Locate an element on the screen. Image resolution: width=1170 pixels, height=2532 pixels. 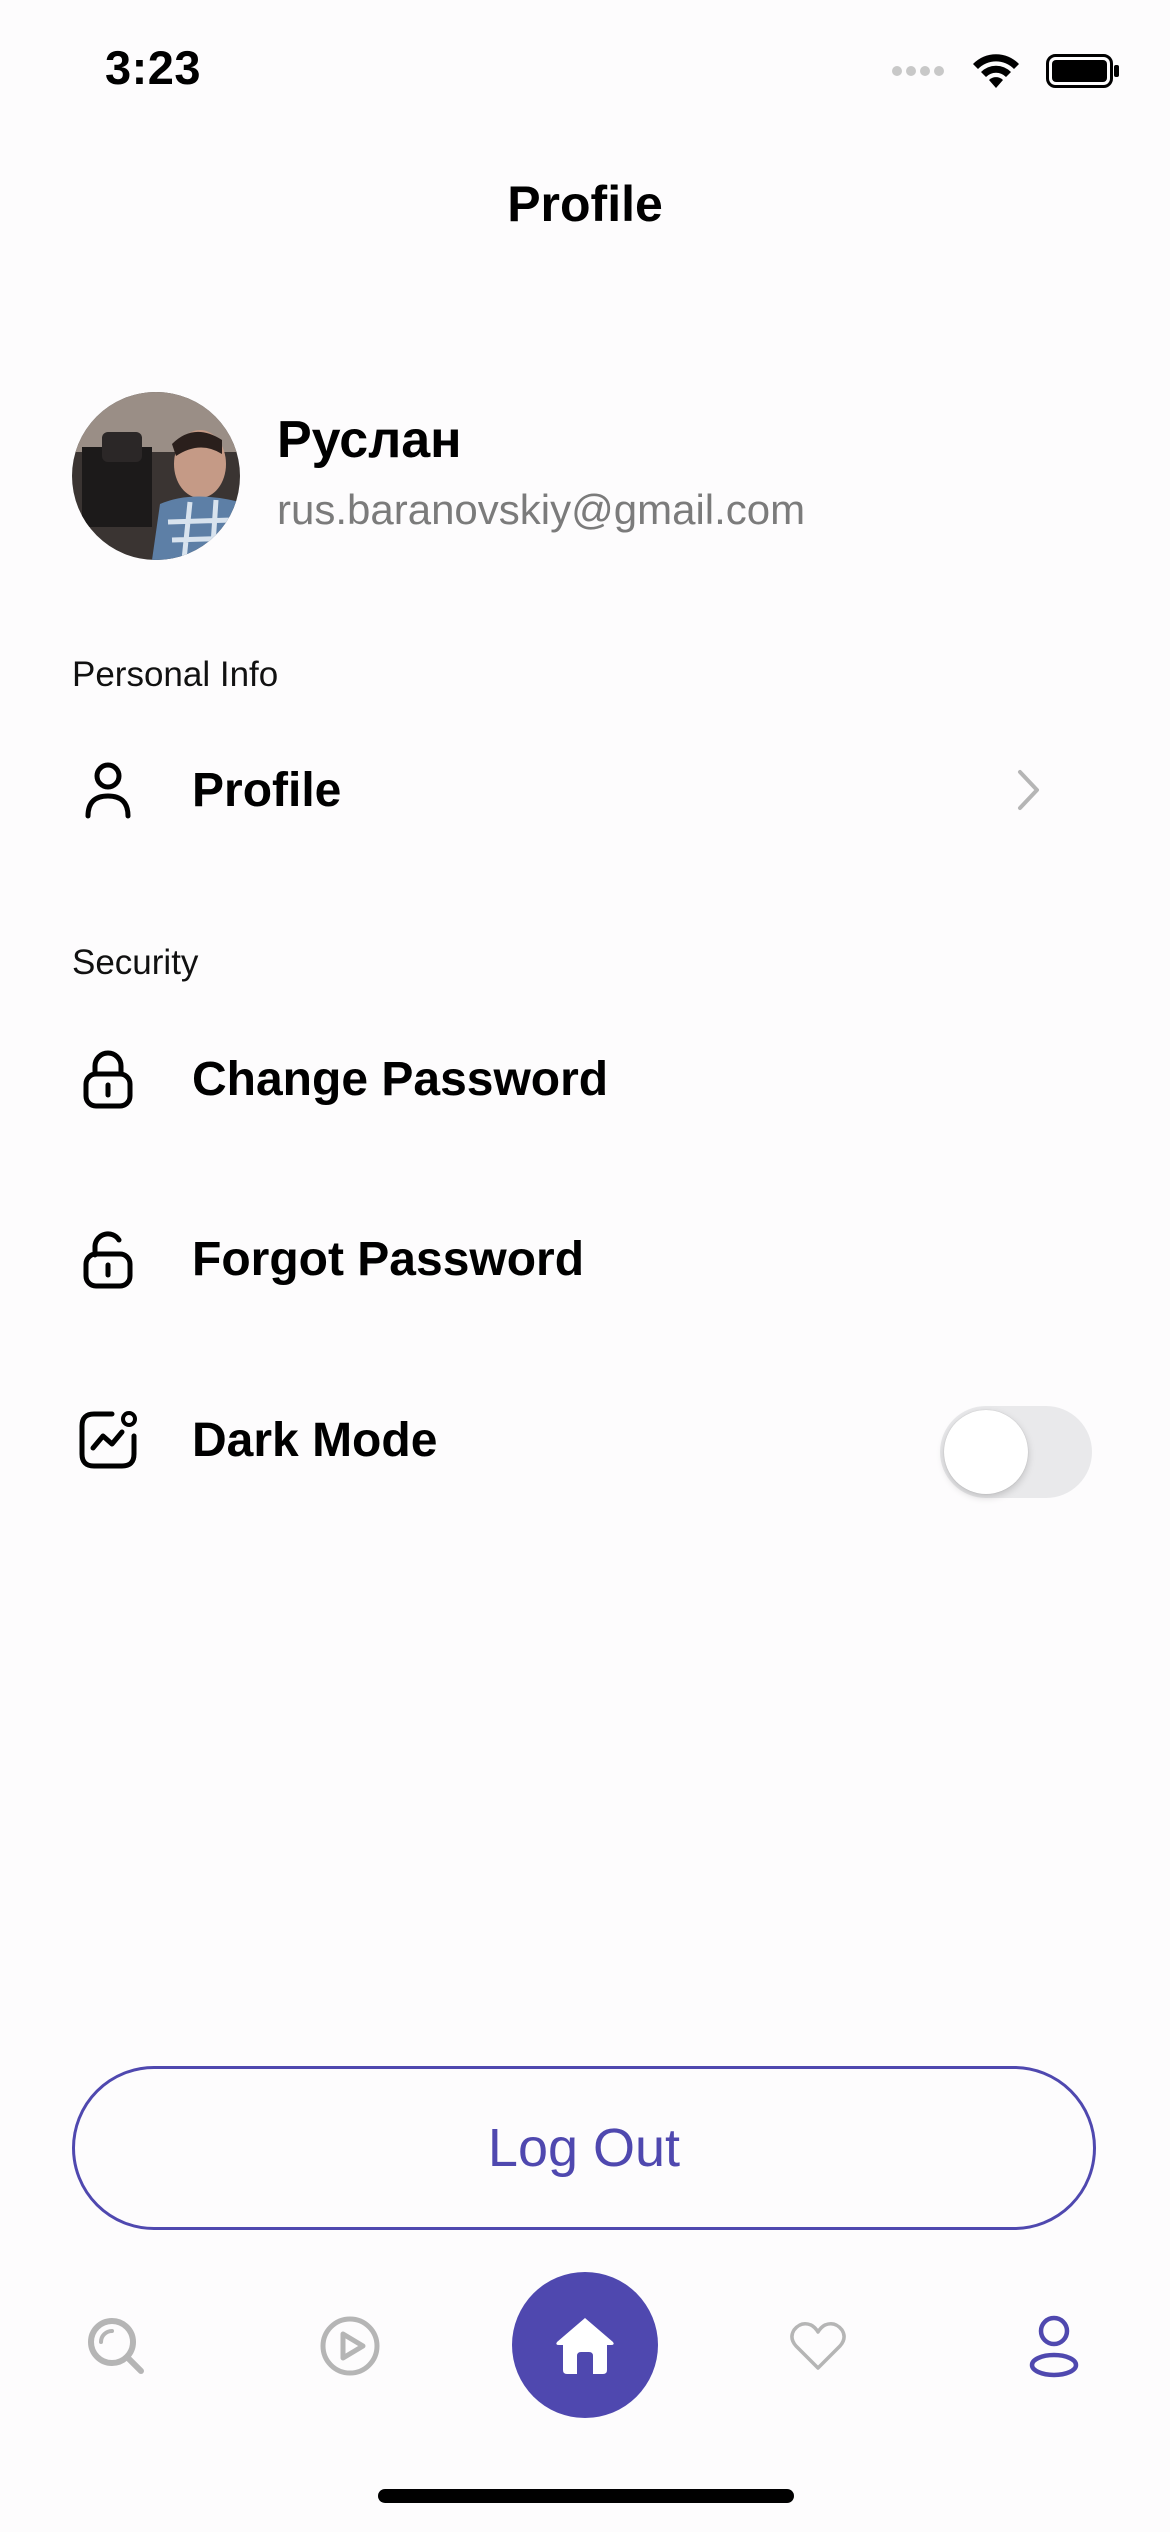
status-time: 3:23 is located at coordinates (153, 67).